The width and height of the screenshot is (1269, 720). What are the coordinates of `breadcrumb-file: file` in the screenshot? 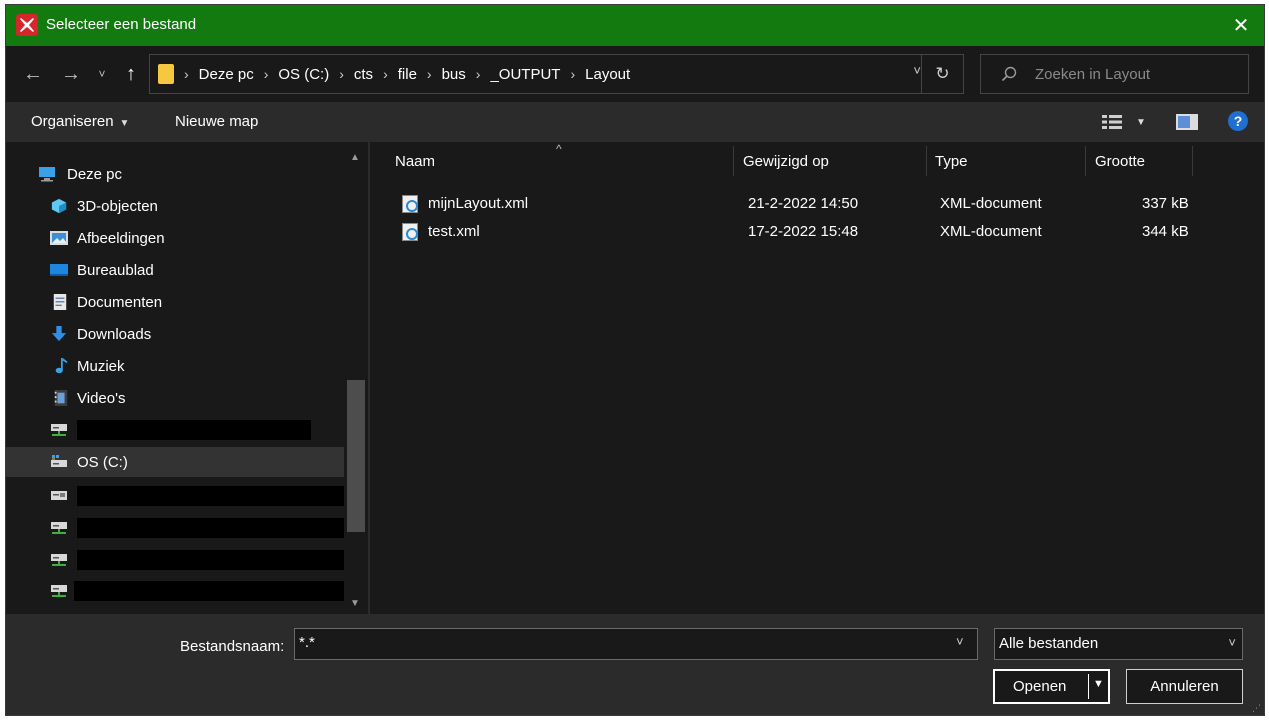 It's located at (407, 74).